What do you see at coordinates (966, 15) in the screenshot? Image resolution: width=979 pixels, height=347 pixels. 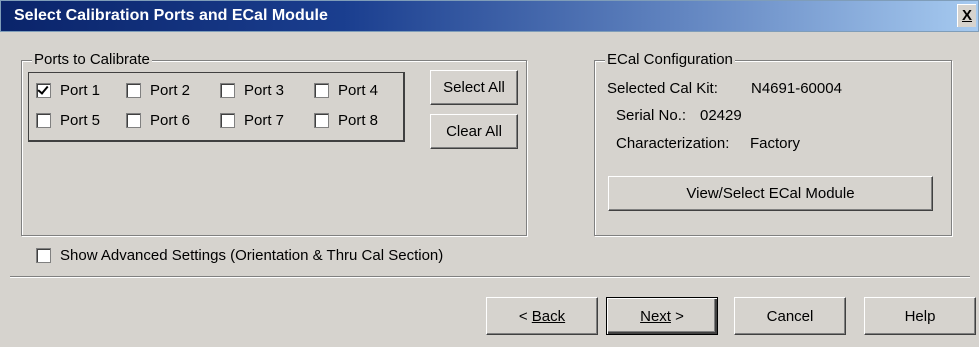 I see `close-icon: X` at bounding box center [966, 15].